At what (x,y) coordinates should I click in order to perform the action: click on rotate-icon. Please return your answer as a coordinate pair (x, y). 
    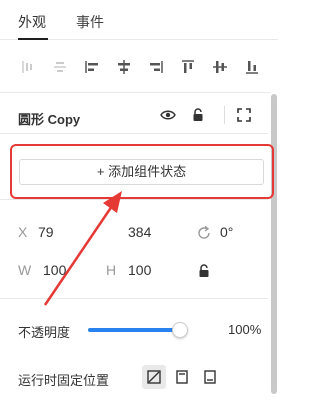
    Looking at the image, I should click on (204, 233).